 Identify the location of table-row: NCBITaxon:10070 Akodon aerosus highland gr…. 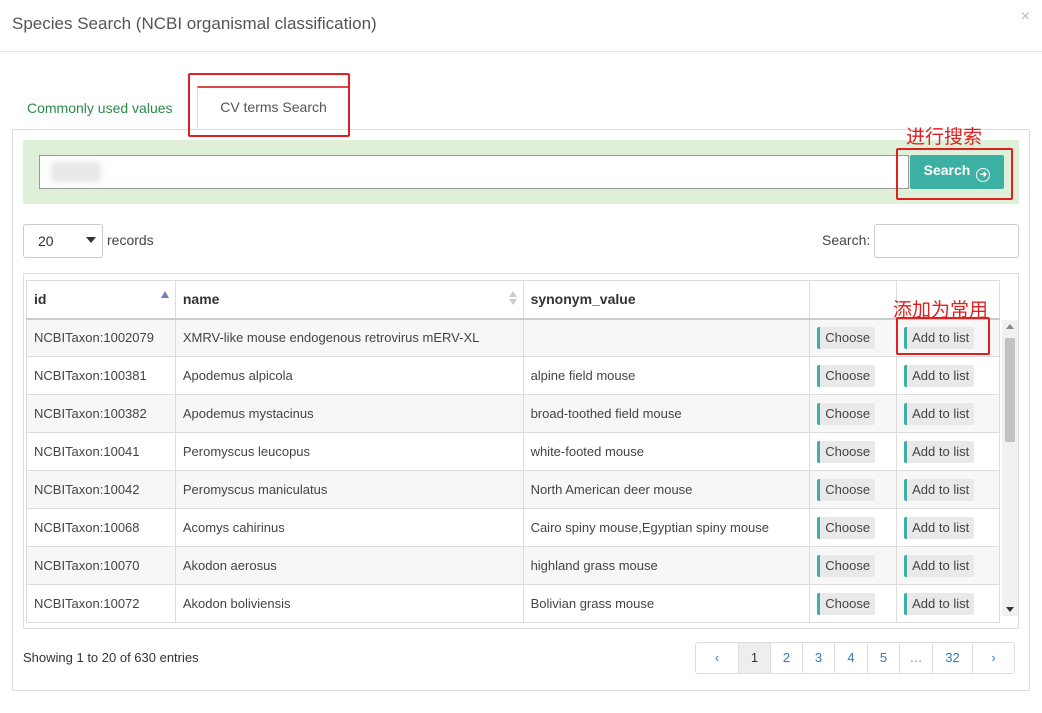
(513, 565).